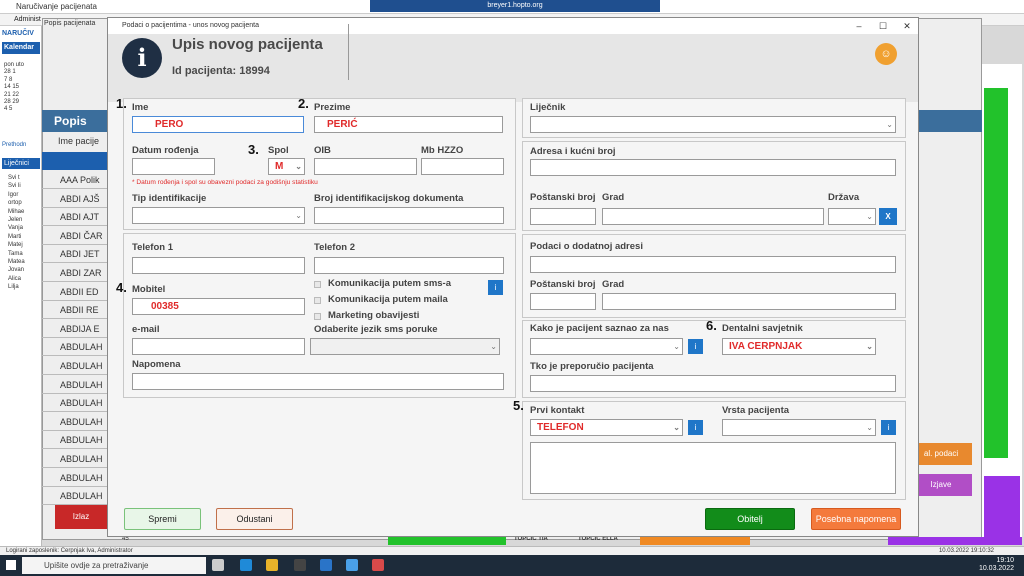 Image resolution: width=1024 pixels, height=576 pixels. Describe the element at coordinates (713, 264) in the screenshot. I see `dodatna-input` at that location.